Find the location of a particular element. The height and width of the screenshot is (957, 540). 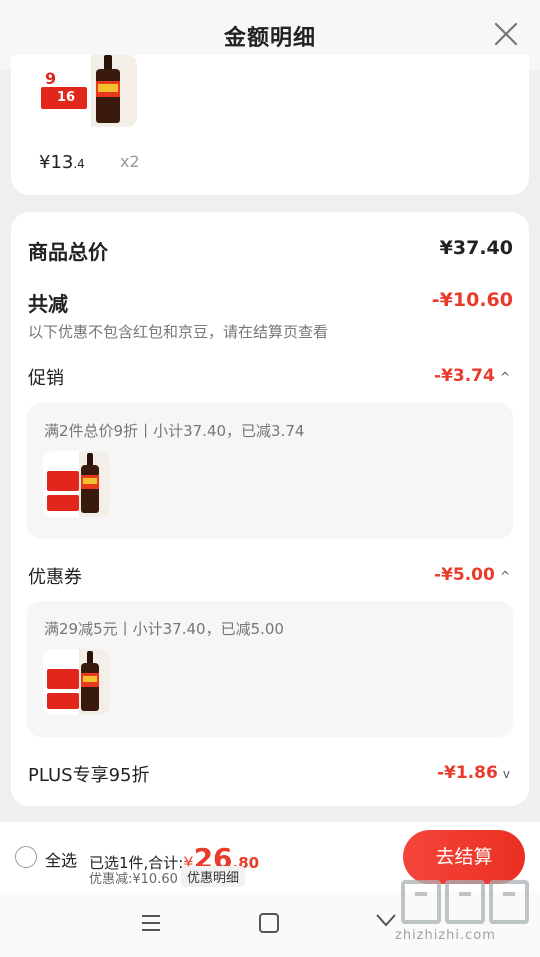

thumb-price: 16 is located at coordinates (66, 97).